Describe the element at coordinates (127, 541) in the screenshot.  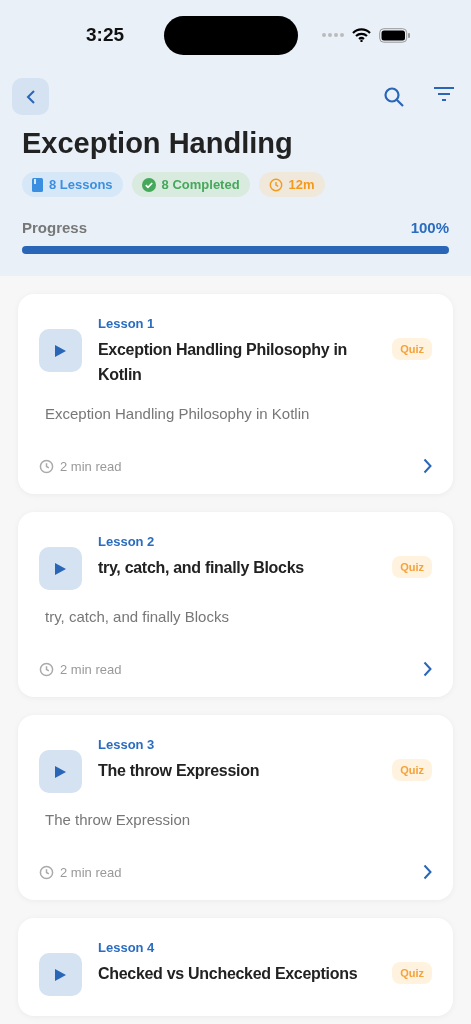
I see `lesson-number: Lesson 2` at that location.